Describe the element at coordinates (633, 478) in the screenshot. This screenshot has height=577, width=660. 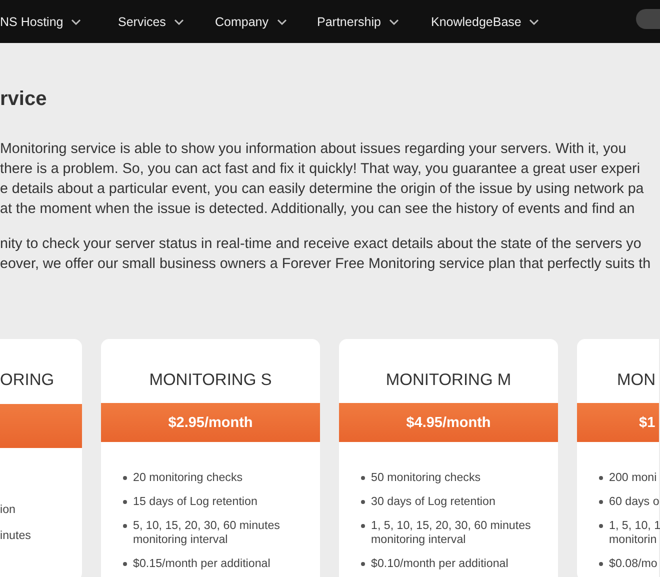
I see `feature-text: 200 moni` at that location.